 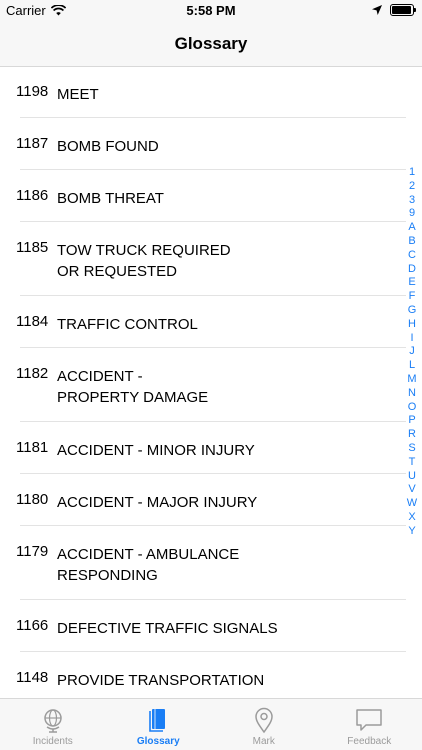 What do you see at coordinates (412, 366) in the screenshot?
I see `index-letter: L` at bounding box center [412, 366].